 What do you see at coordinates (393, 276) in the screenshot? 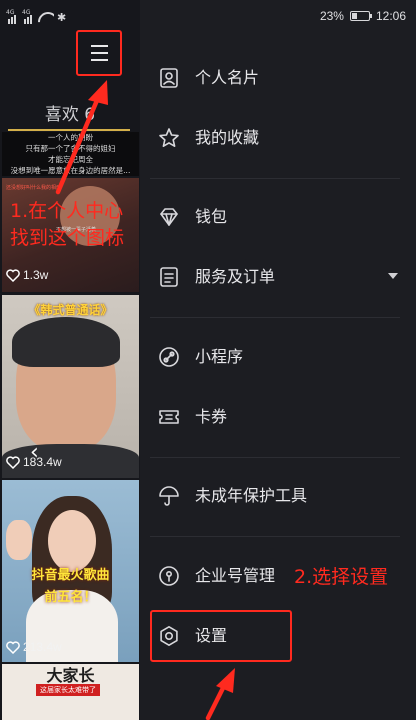
I see `chevron-down-icon` at bounding box center [393, 276].